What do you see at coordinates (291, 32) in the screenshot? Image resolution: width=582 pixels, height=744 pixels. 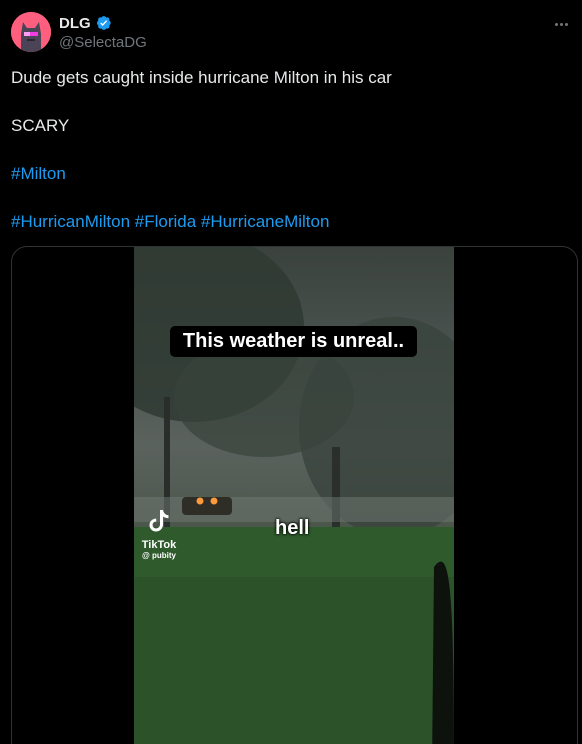 I see `tweet-header: DLG @SelectaDG` at bounding box center [291, 32].